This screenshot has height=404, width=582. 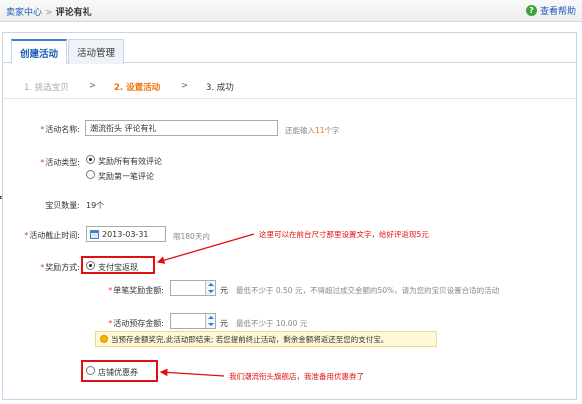 I want to click on deadline-date-value: 2013-03-31, so click(x=125, y=234).